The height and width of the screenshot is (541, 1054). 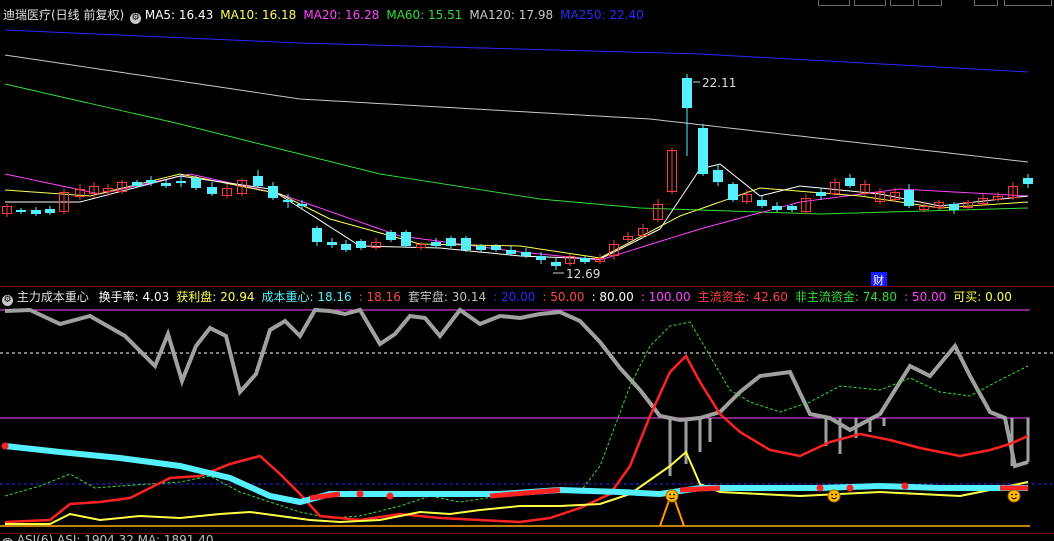 I want to click on indicator-label-9: 主流资金: 42.60, so click(x=742, y=297).